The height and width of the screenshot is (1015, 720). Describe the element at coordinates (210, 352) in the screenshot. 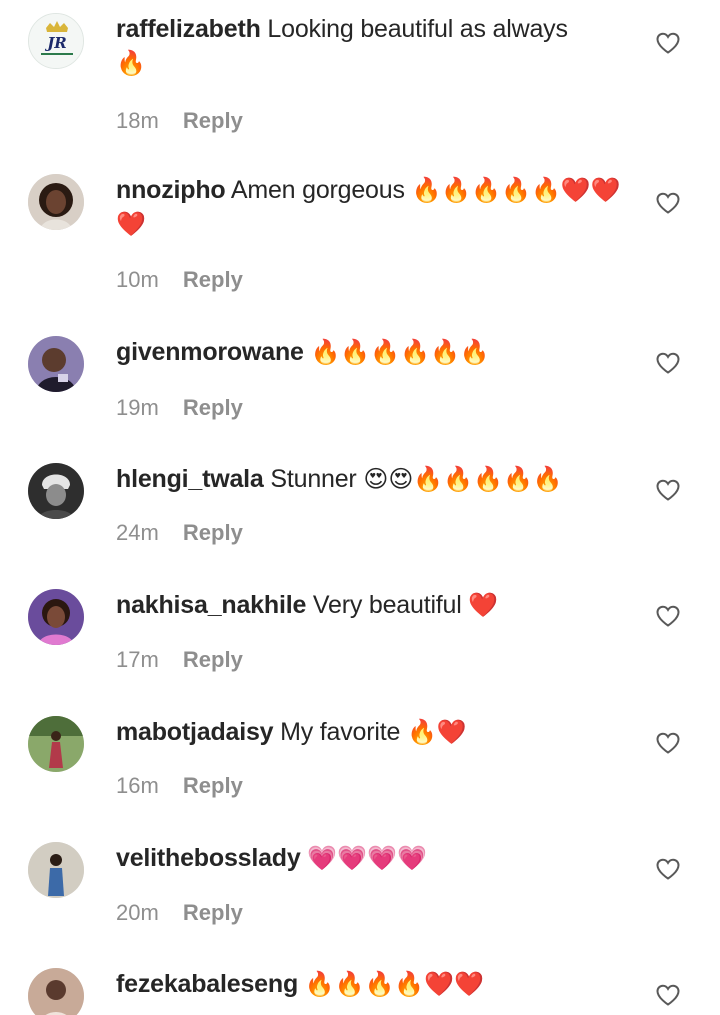

I see `comment-username: givenmorowane` at that location.